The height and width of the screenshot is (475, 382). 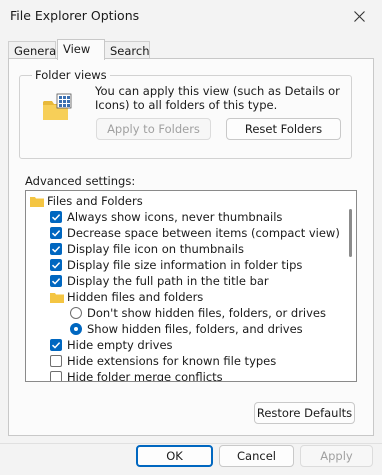 I want to click on footer-separator, so click(x=191, y=443).